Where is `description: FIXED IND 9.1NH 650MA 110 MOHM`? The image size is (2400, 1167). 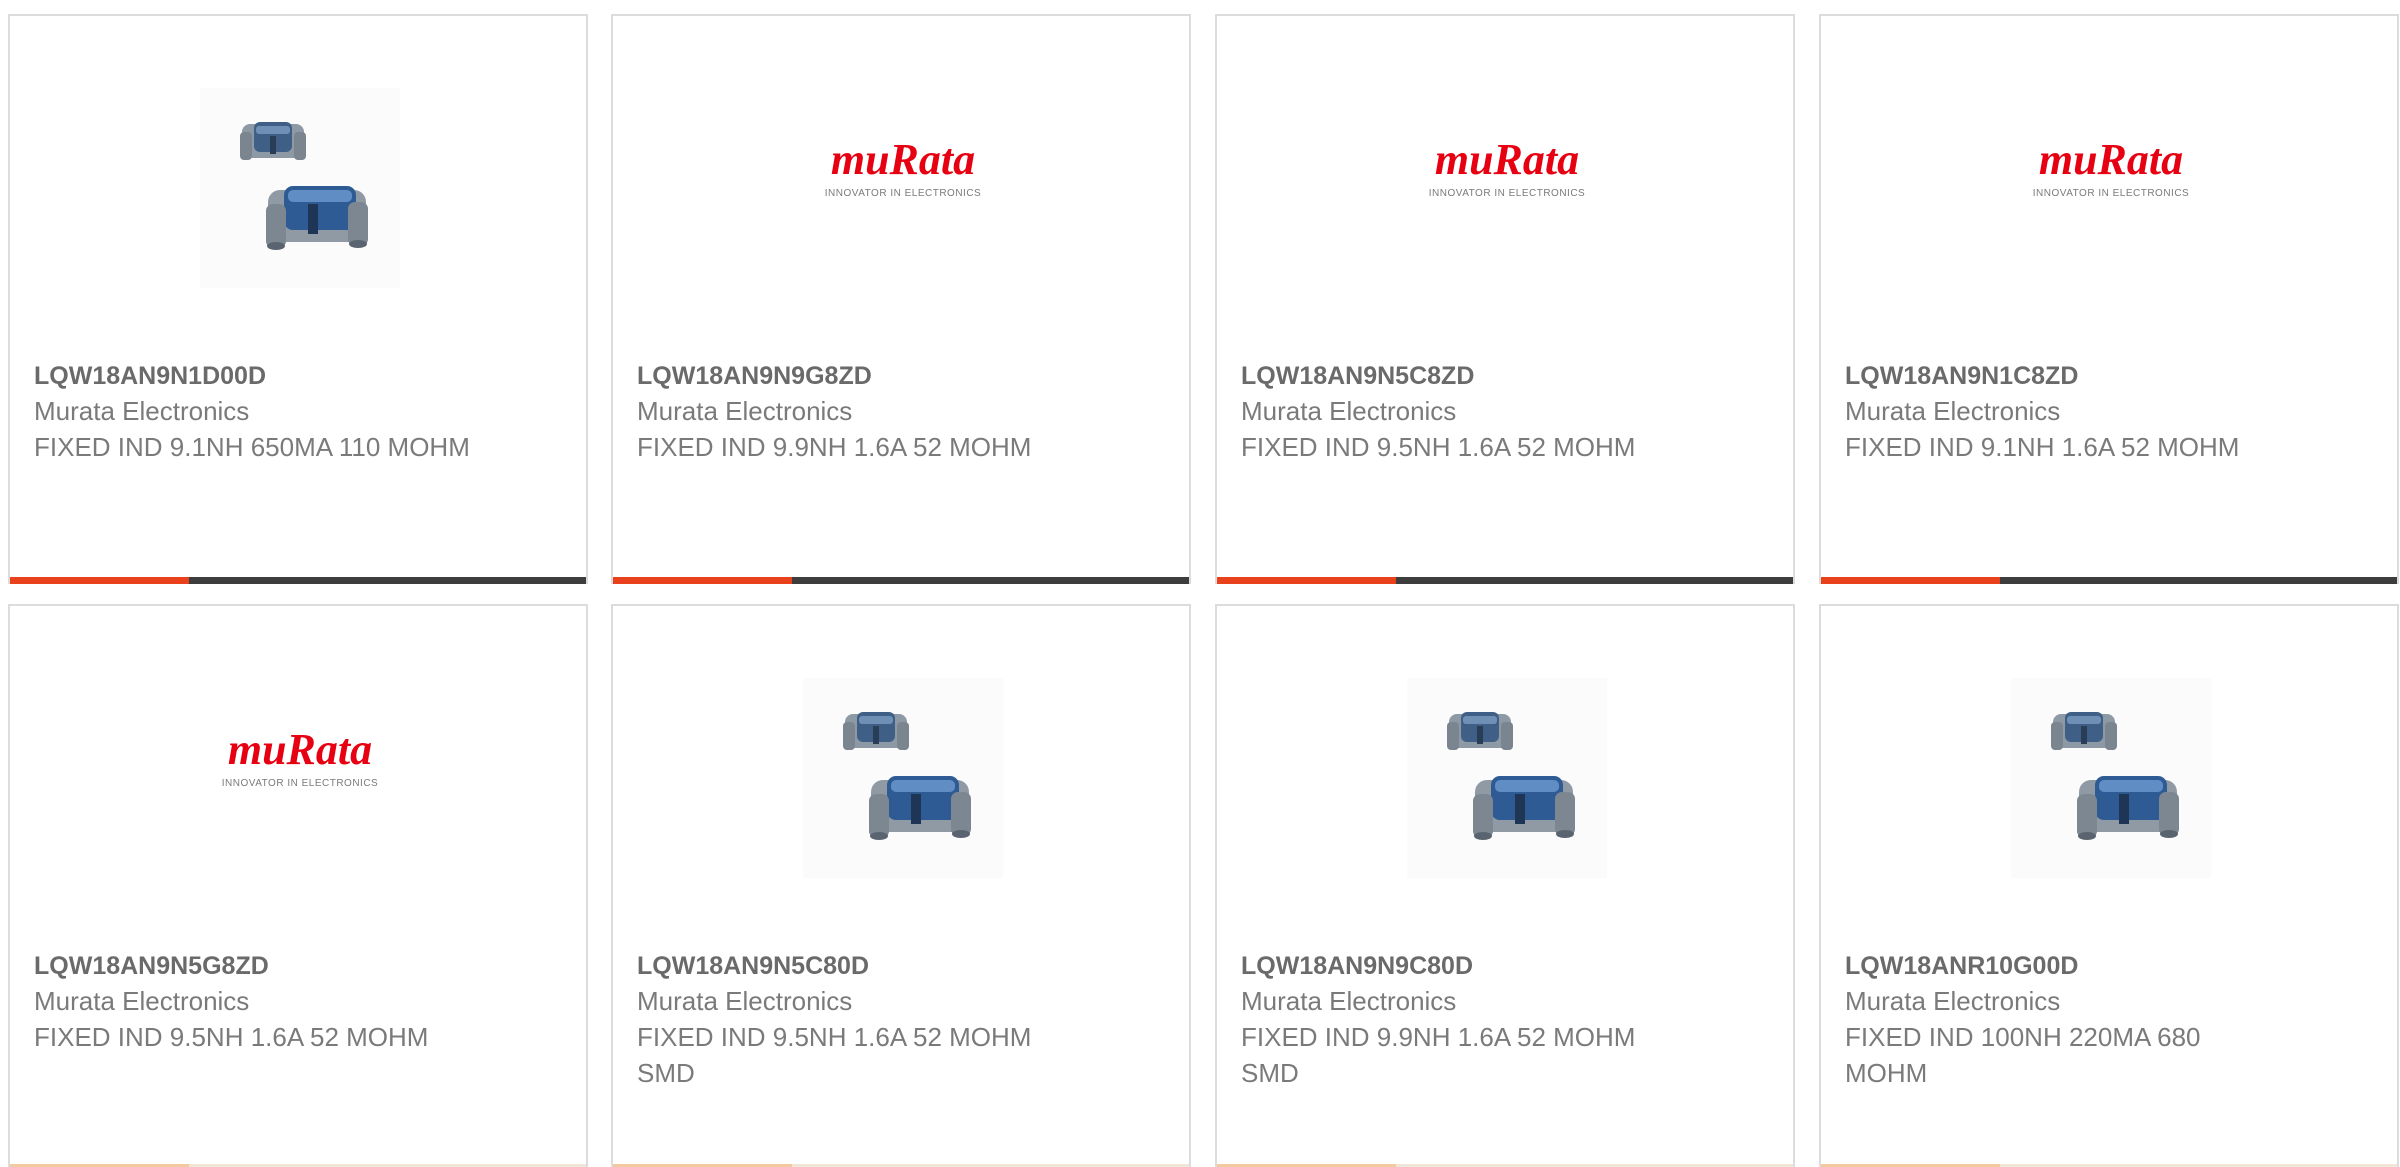 description: FIXED IND 9.1NH 650MA 110 MOHM is located at coordinates (252, 447).